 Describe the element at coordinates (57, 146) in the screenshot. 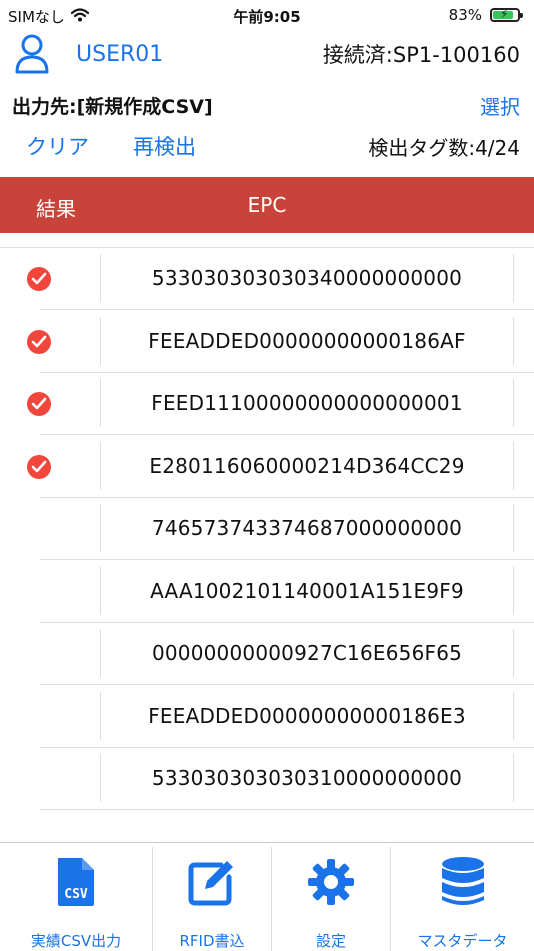

I see `clear-button: クリア` at that location.